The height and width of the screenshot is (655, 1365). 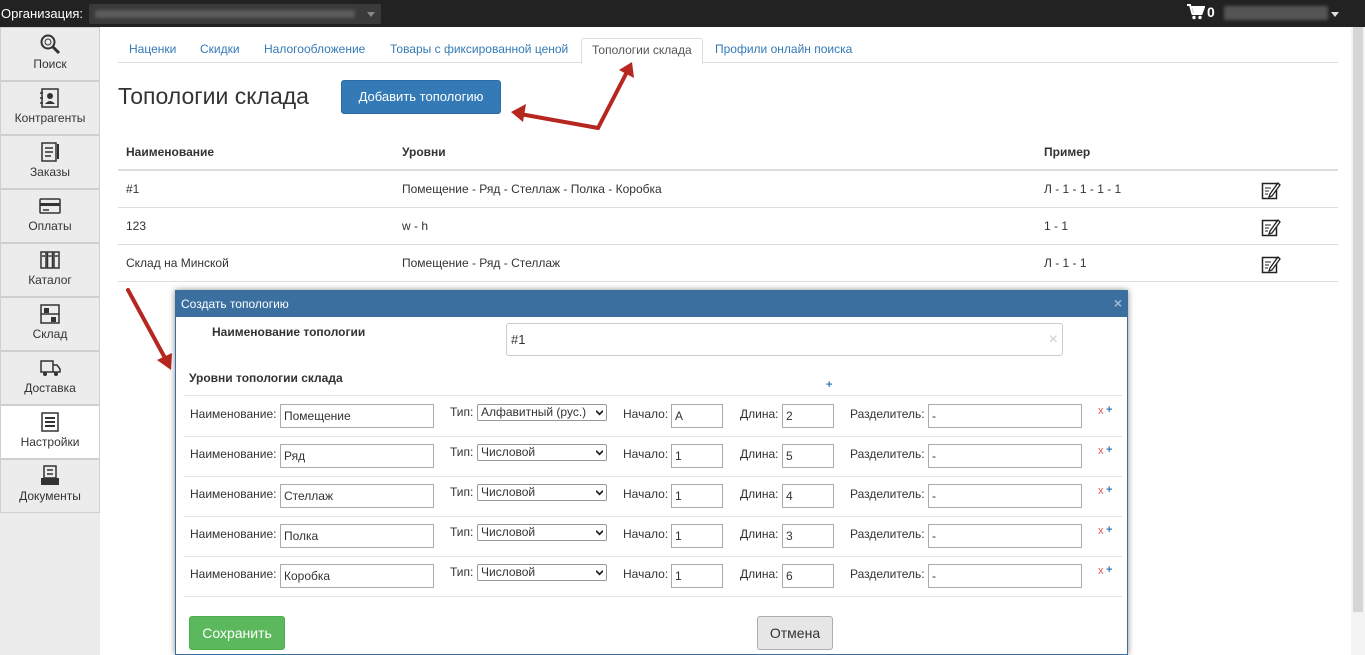 What do you see at coordinates (784, 339) in the screenshot?
I see `topology-name-input: #1 ×` at bounding box center [784, 339].